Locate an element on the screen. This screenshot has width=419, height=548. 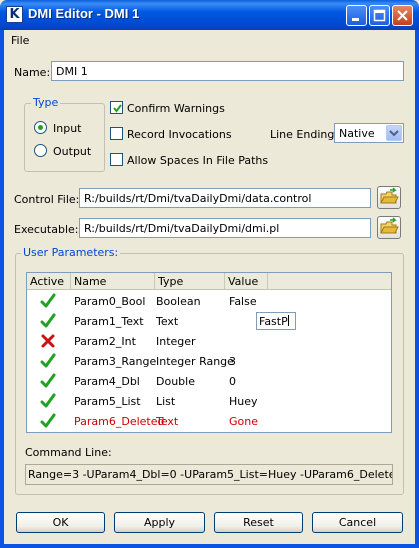
value-cell-text: FastP is located at coordinates (273, 321).